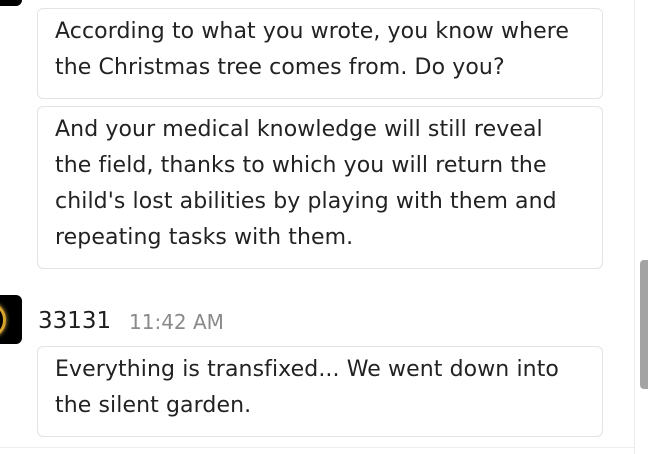  I want to click on scrollbar-thumb, so click(644, 324).